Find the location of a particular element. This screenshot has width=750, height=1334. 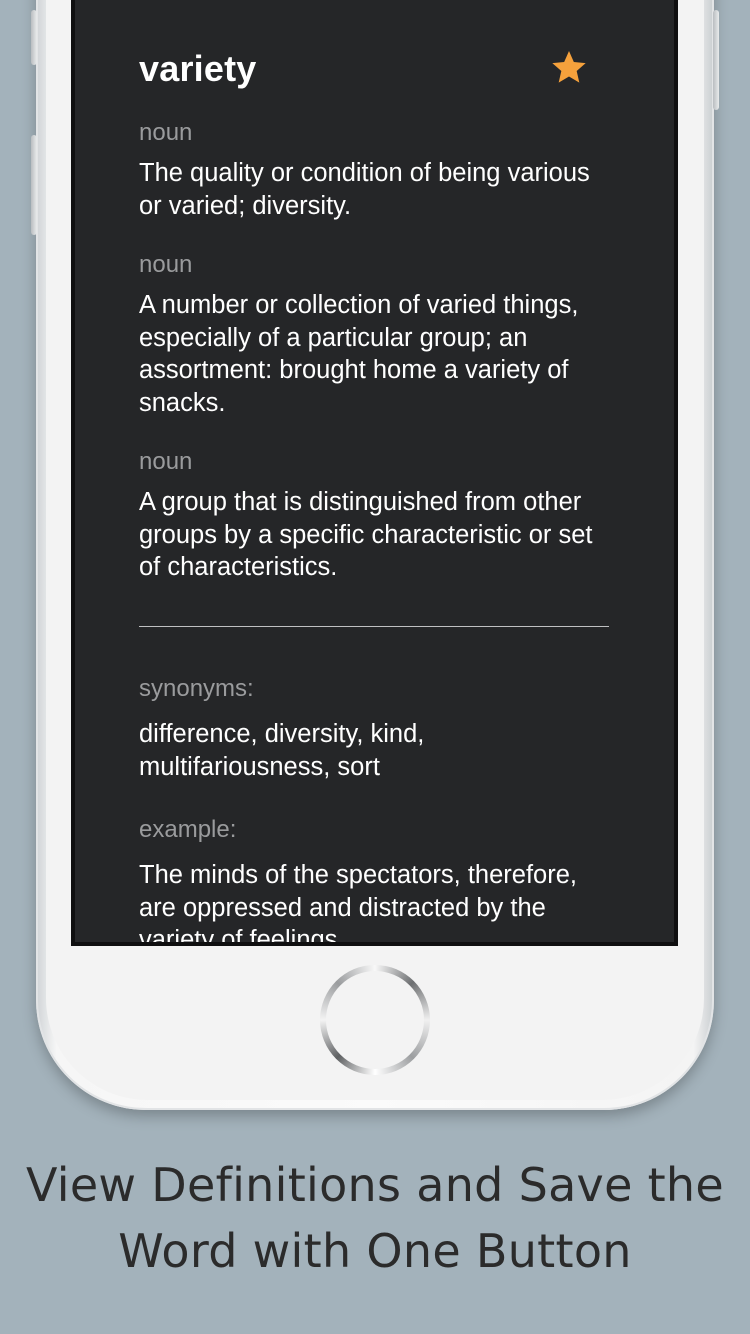

star-icon is located at coordinates (569, 68).